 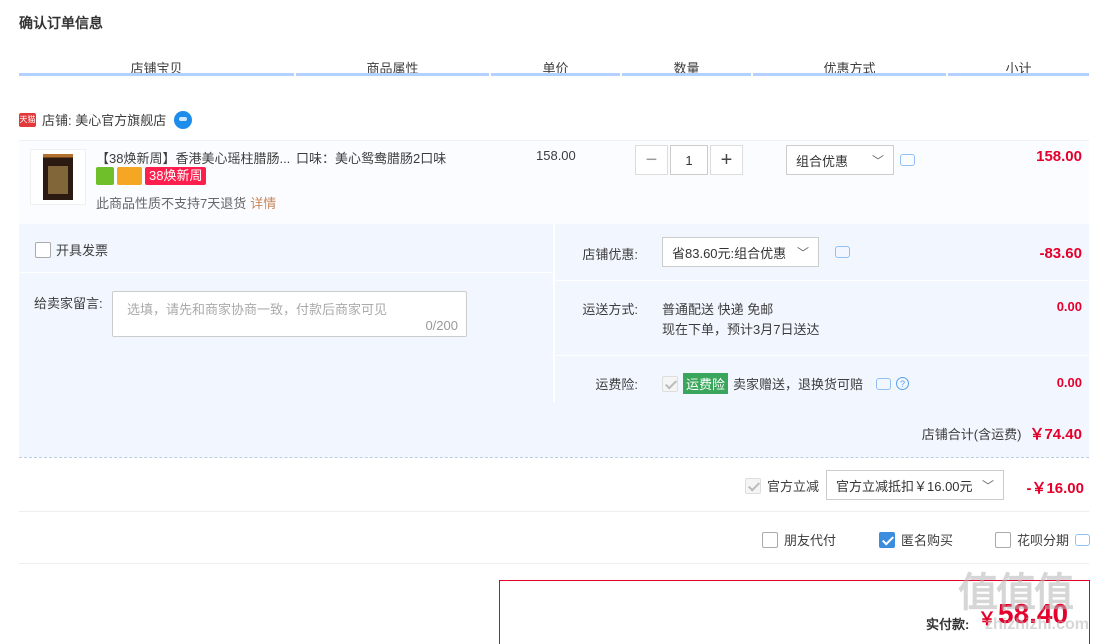 What do you see at coordinates (793, 486) in the screenshot?
I see `official-discount-label: 官方立减` at bounding box center [793, 486].